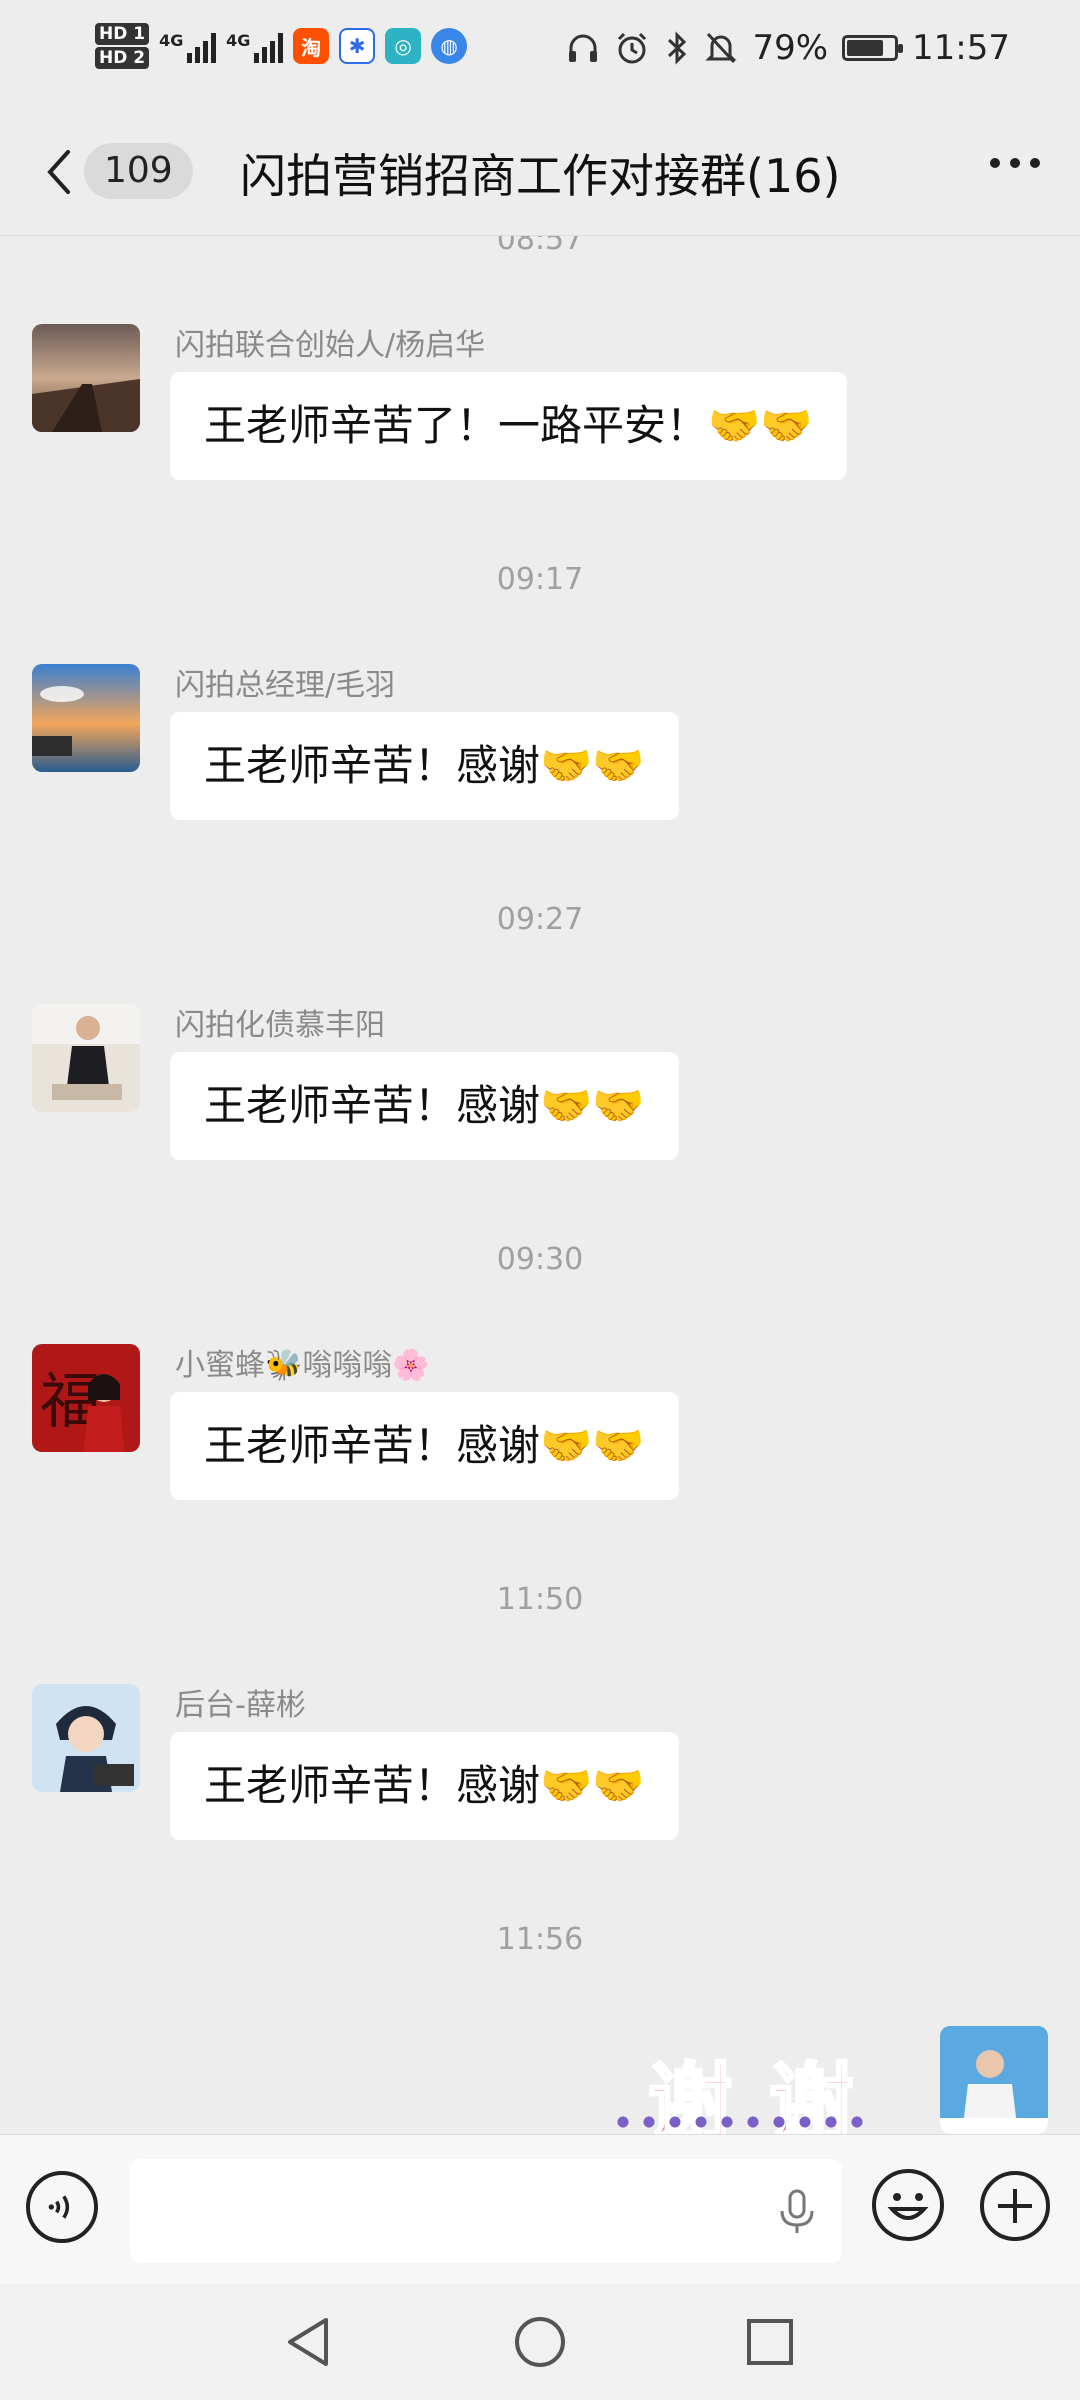 This screenshot has height=2400, width=1080. I want to click on timestamp: 11:56, so click(540, 1939).